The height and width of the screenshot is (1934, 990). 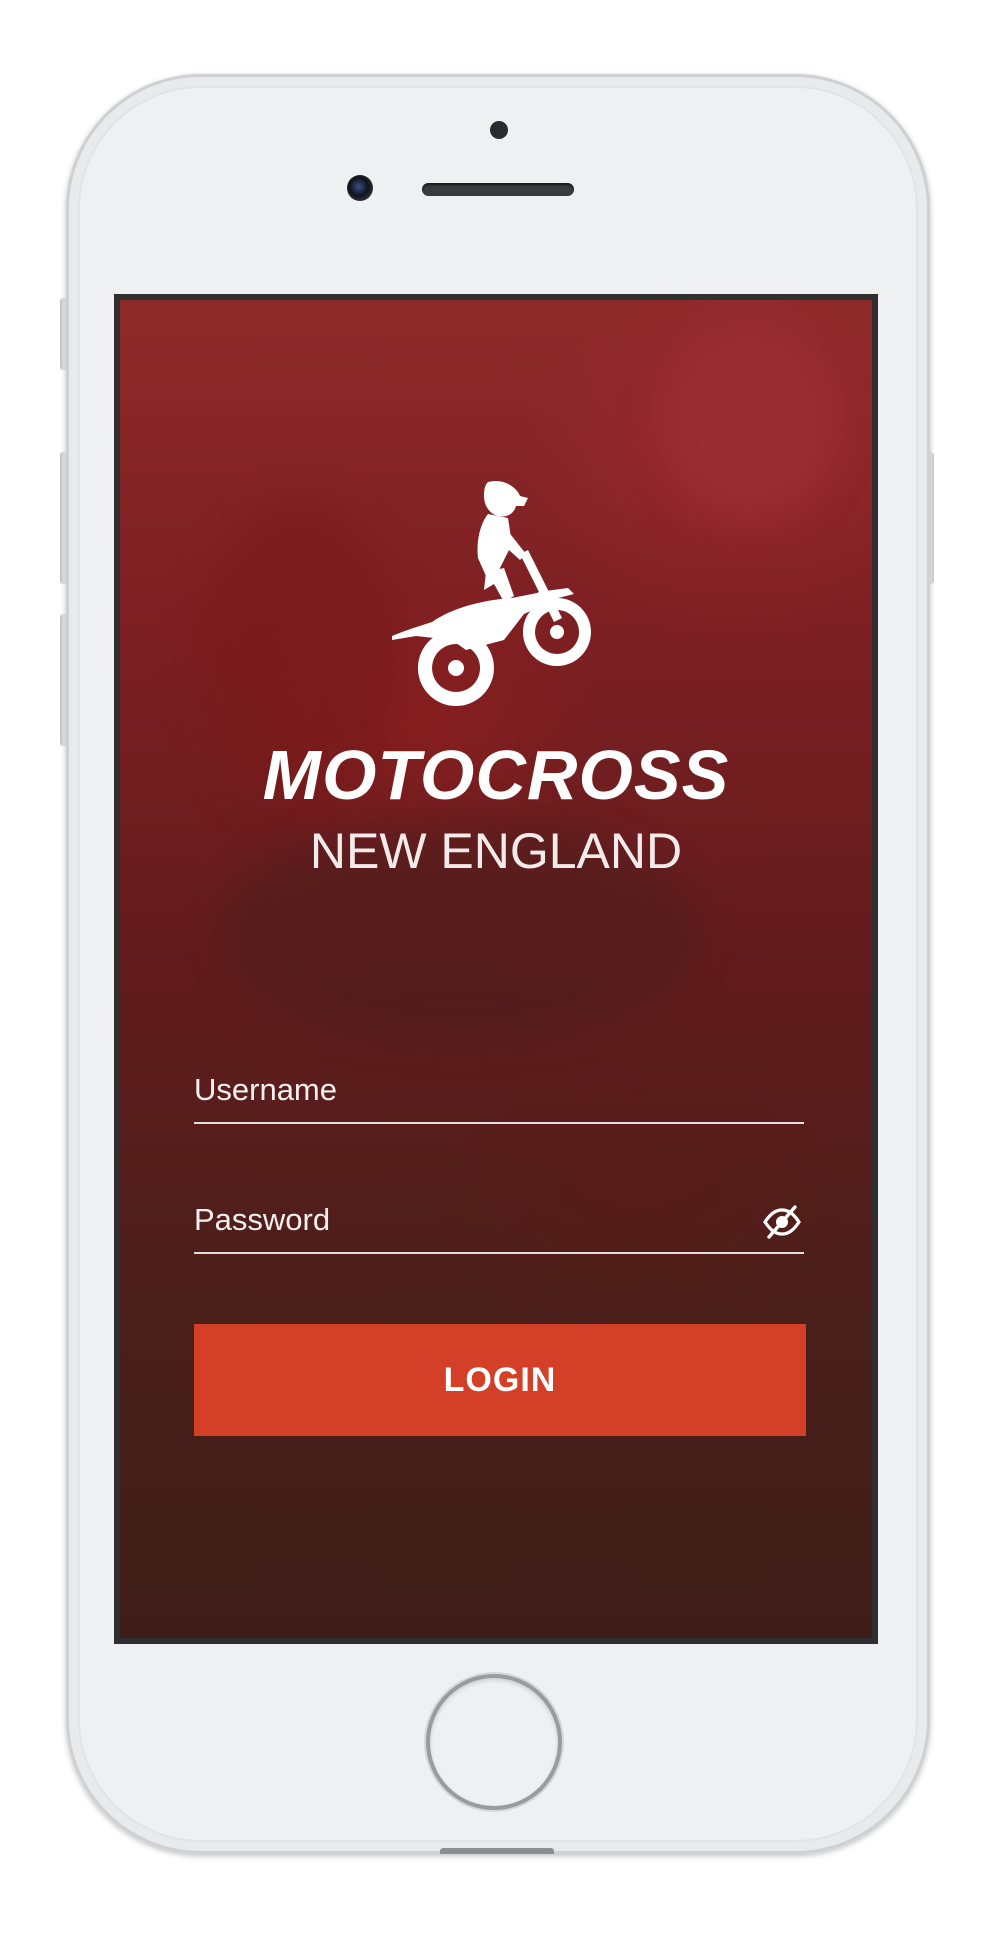 I want to click on front-camera, so click(x=360, y=188).